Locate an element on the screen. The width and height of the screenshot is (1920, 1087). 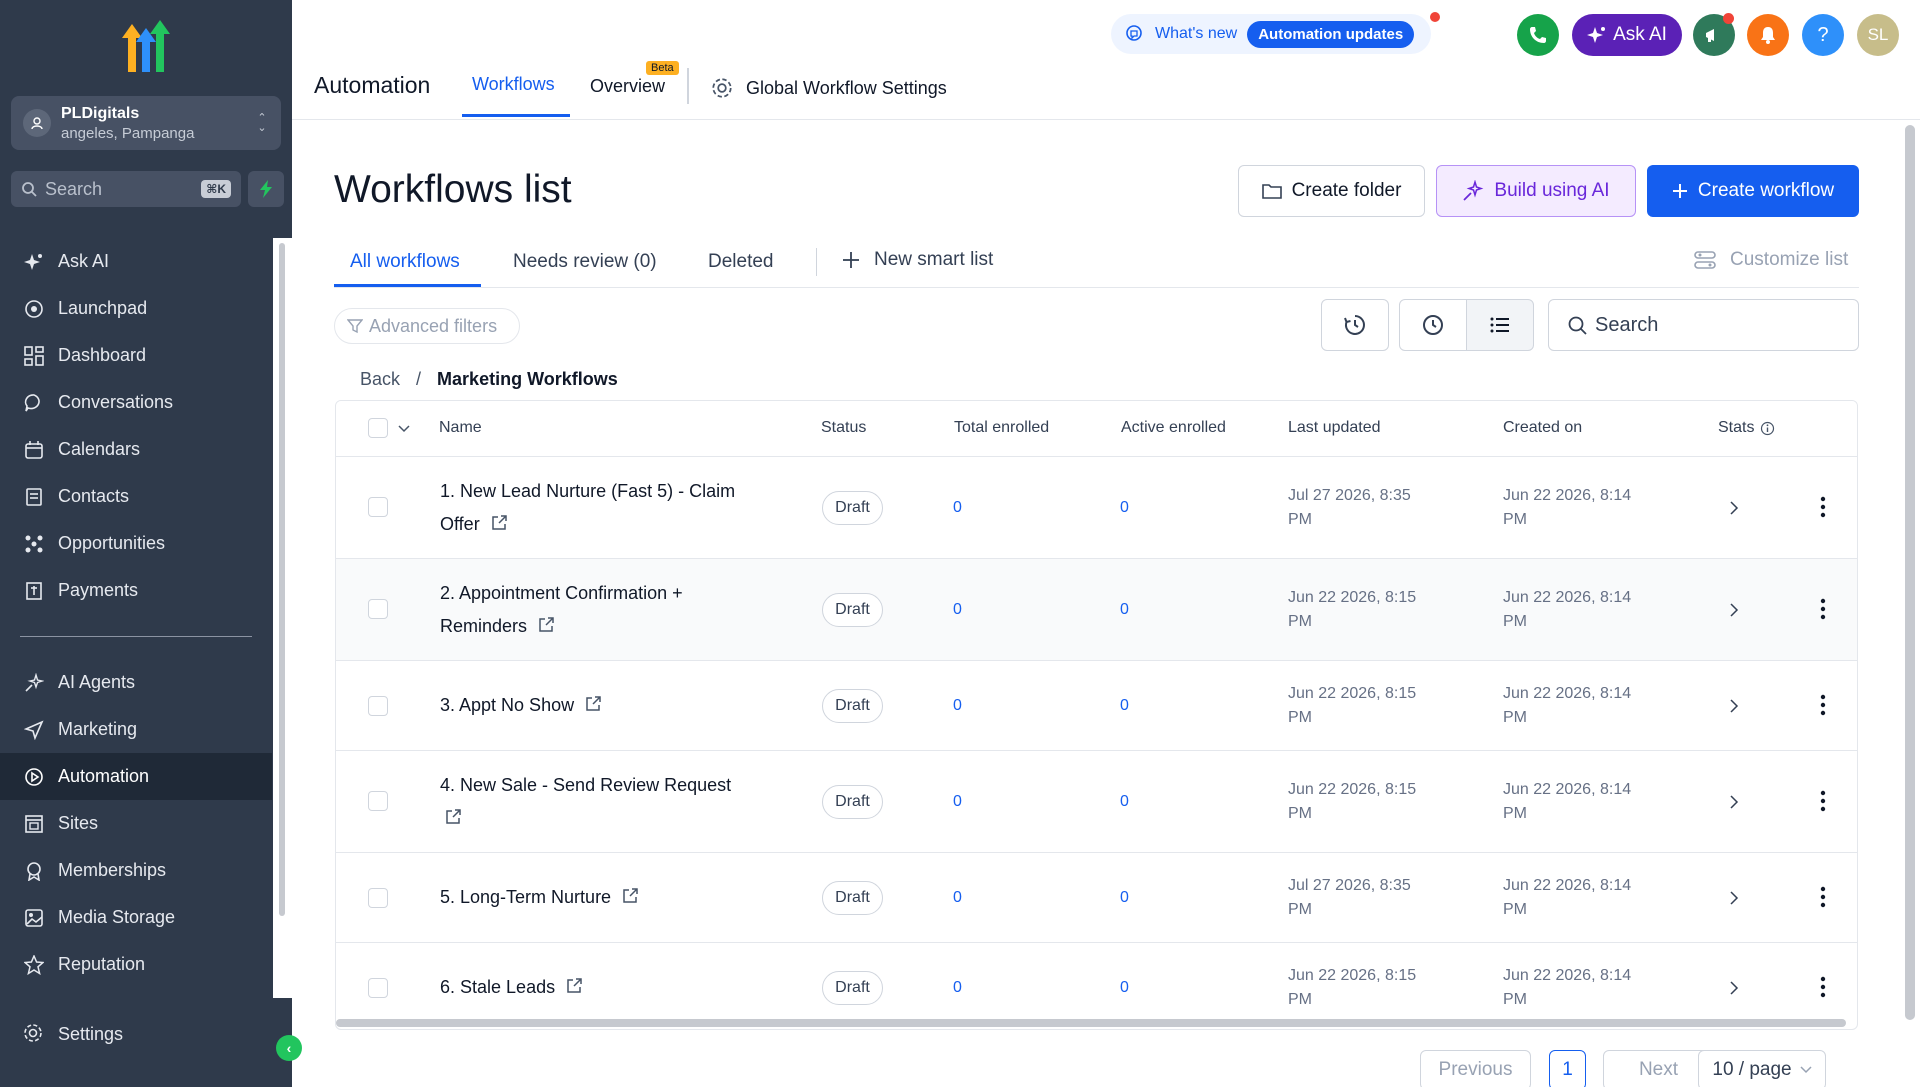
workflow-name: 6. Stale Leads is located at coordinates (497, 987).